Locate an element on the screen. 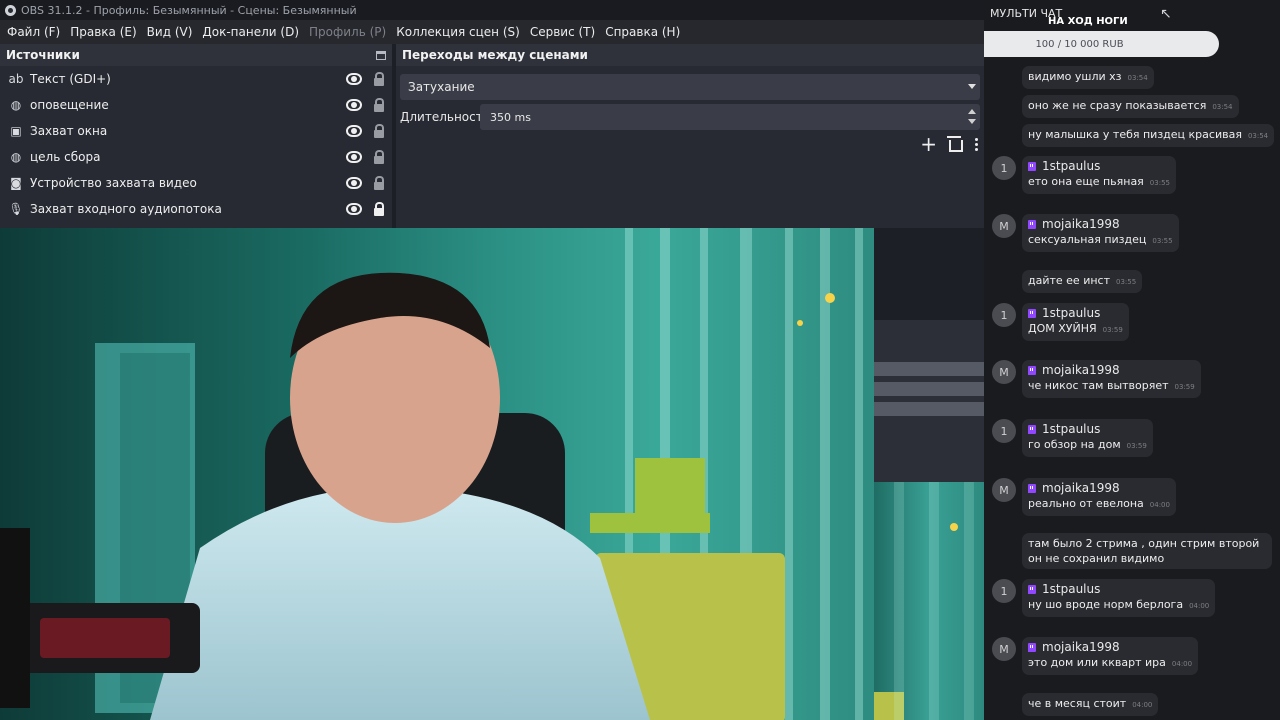  chat-message: mojaika1998 реально от евелона 04:00 is located at coordinates (1099, 497).